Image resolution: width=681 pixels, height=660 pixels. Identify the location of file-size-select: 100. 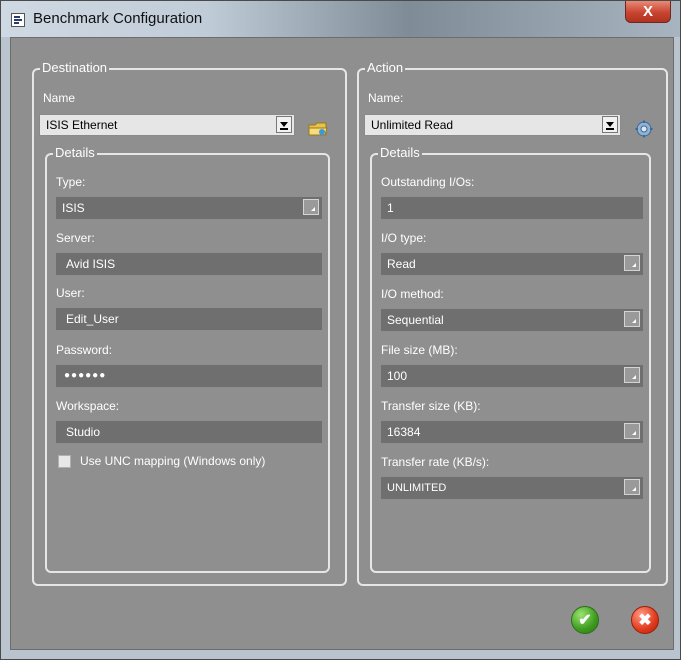
(512, 376).